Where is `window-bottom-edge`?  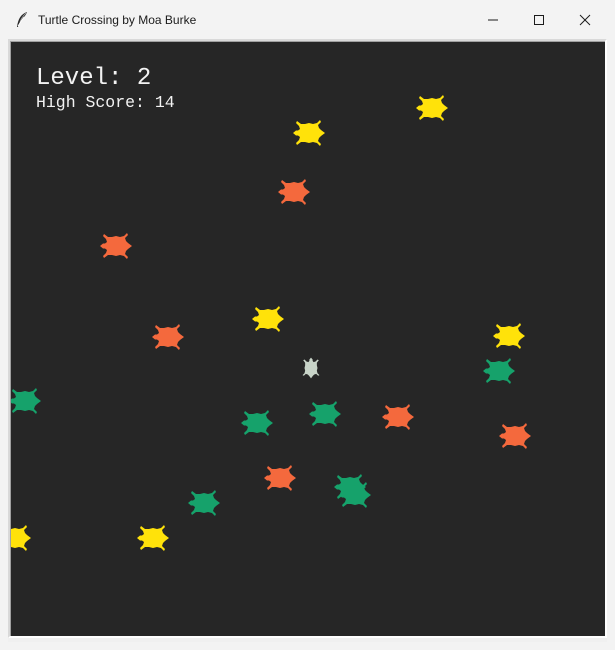
window-bottom-edge is located at coordinates (307, 640).